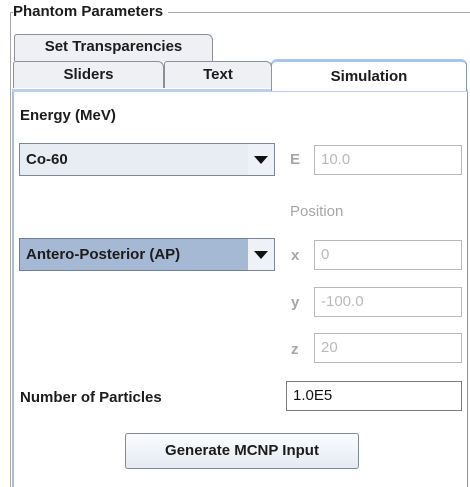 The image size is (470, 487). What do you see at coordinates (388, 160) in the screenshot?
I see `energy-field: 10.0` at bounding box center [388, 160].